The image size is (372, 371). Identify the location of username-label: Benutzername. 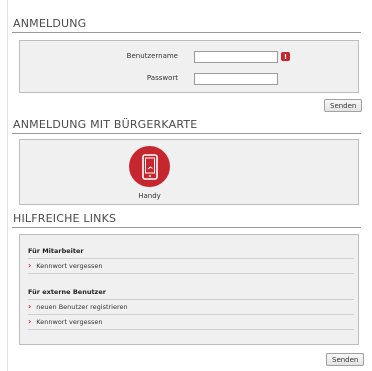
(152, 56).